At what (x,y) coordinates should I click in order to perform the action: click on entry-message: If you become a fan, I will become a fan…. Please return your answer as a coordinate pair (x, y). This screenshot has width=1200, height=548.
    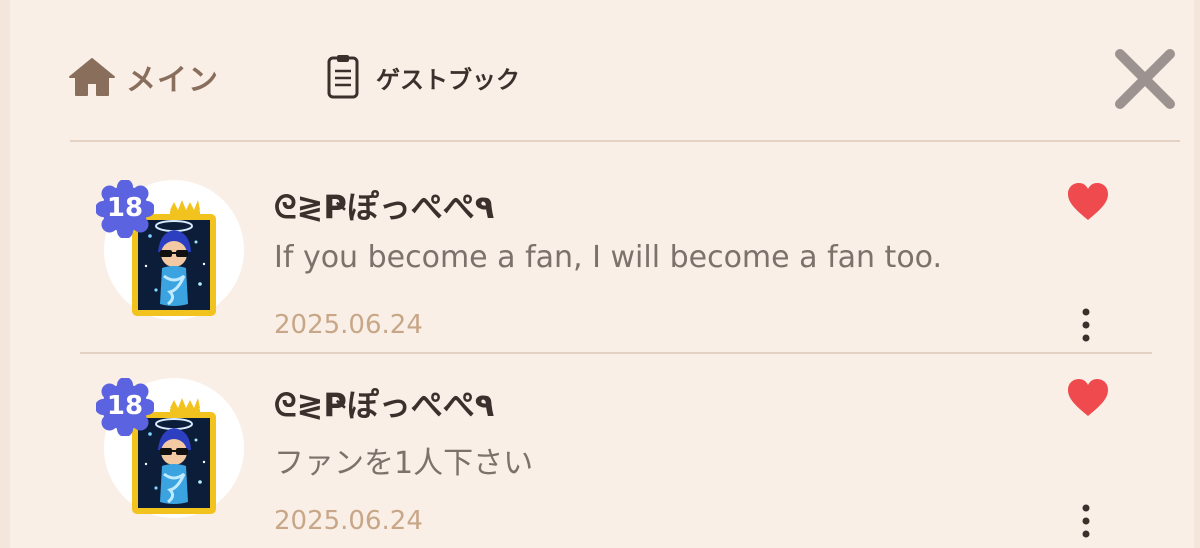
    Looking at the image, I should click on (608, 257).